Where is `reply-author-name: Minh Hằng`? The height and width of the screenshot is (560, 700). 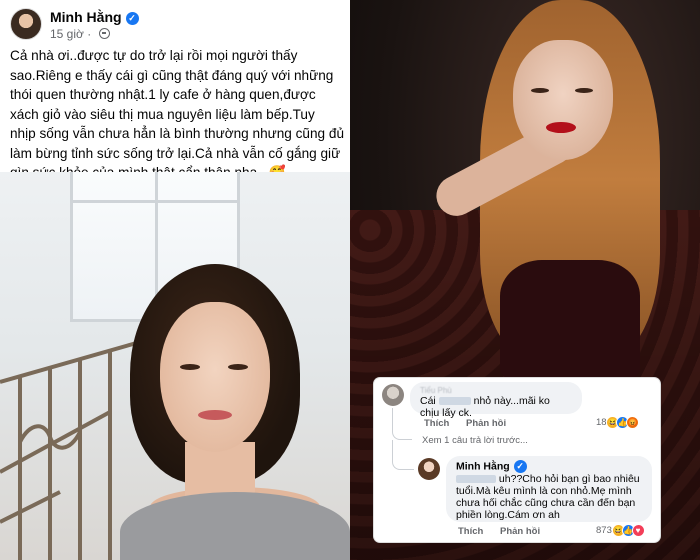
reply-author-name: Minh Hằng is located at coordinates (483, 466).